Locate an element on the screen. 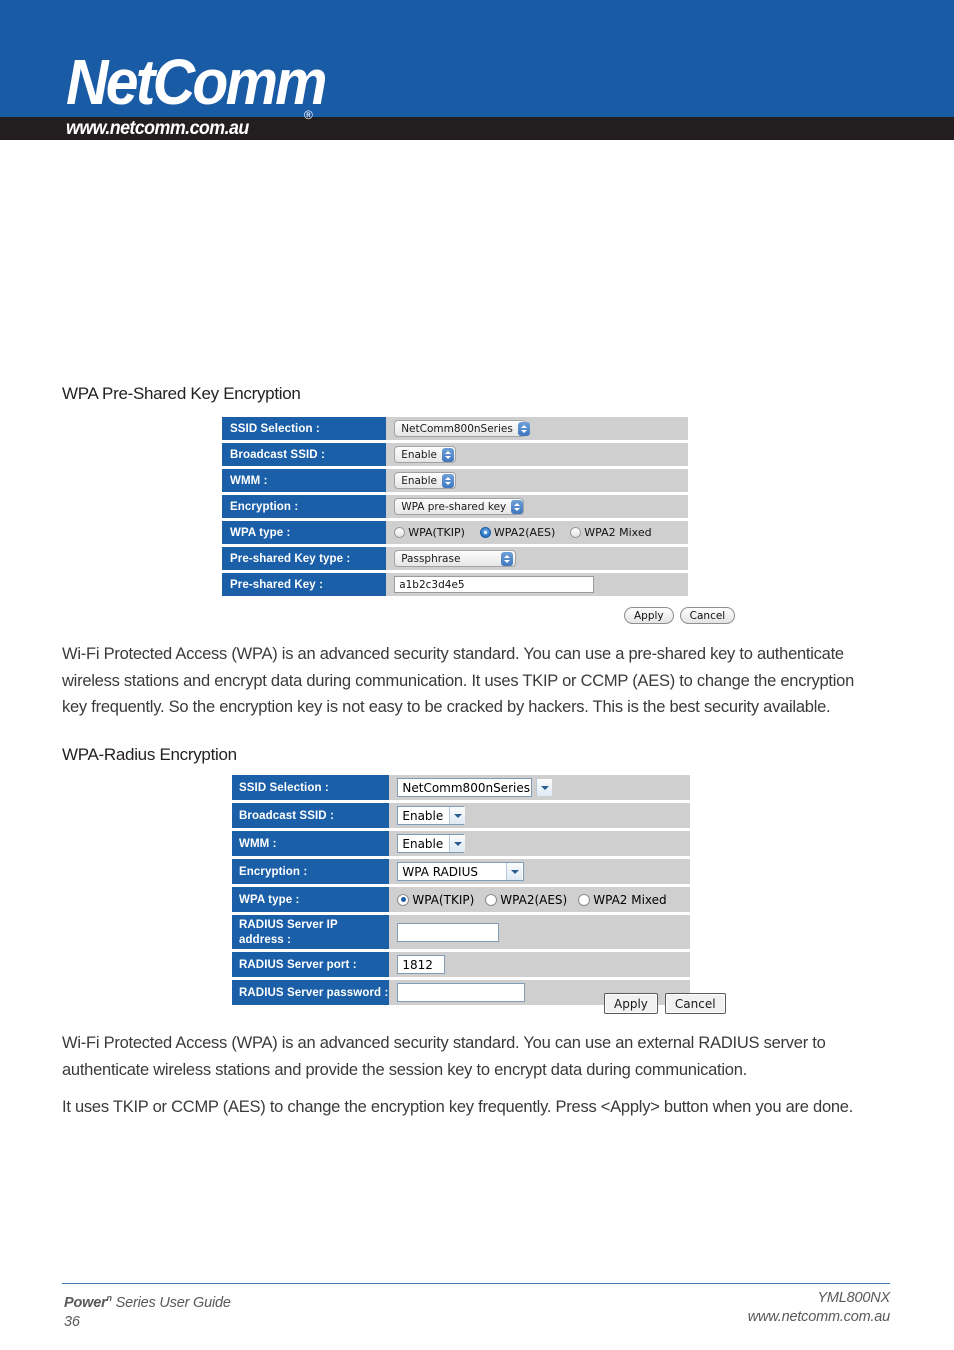 Image resolution: width=954 pixels, height=1350 pixels. encryption-dropdown: WPA RADIUS is located at coordinates (461, 871).